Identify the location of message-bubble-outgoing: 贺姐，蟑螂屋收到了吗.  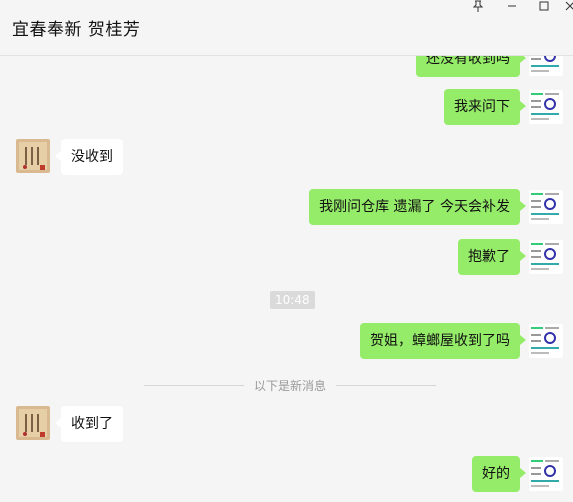
(443, 341).